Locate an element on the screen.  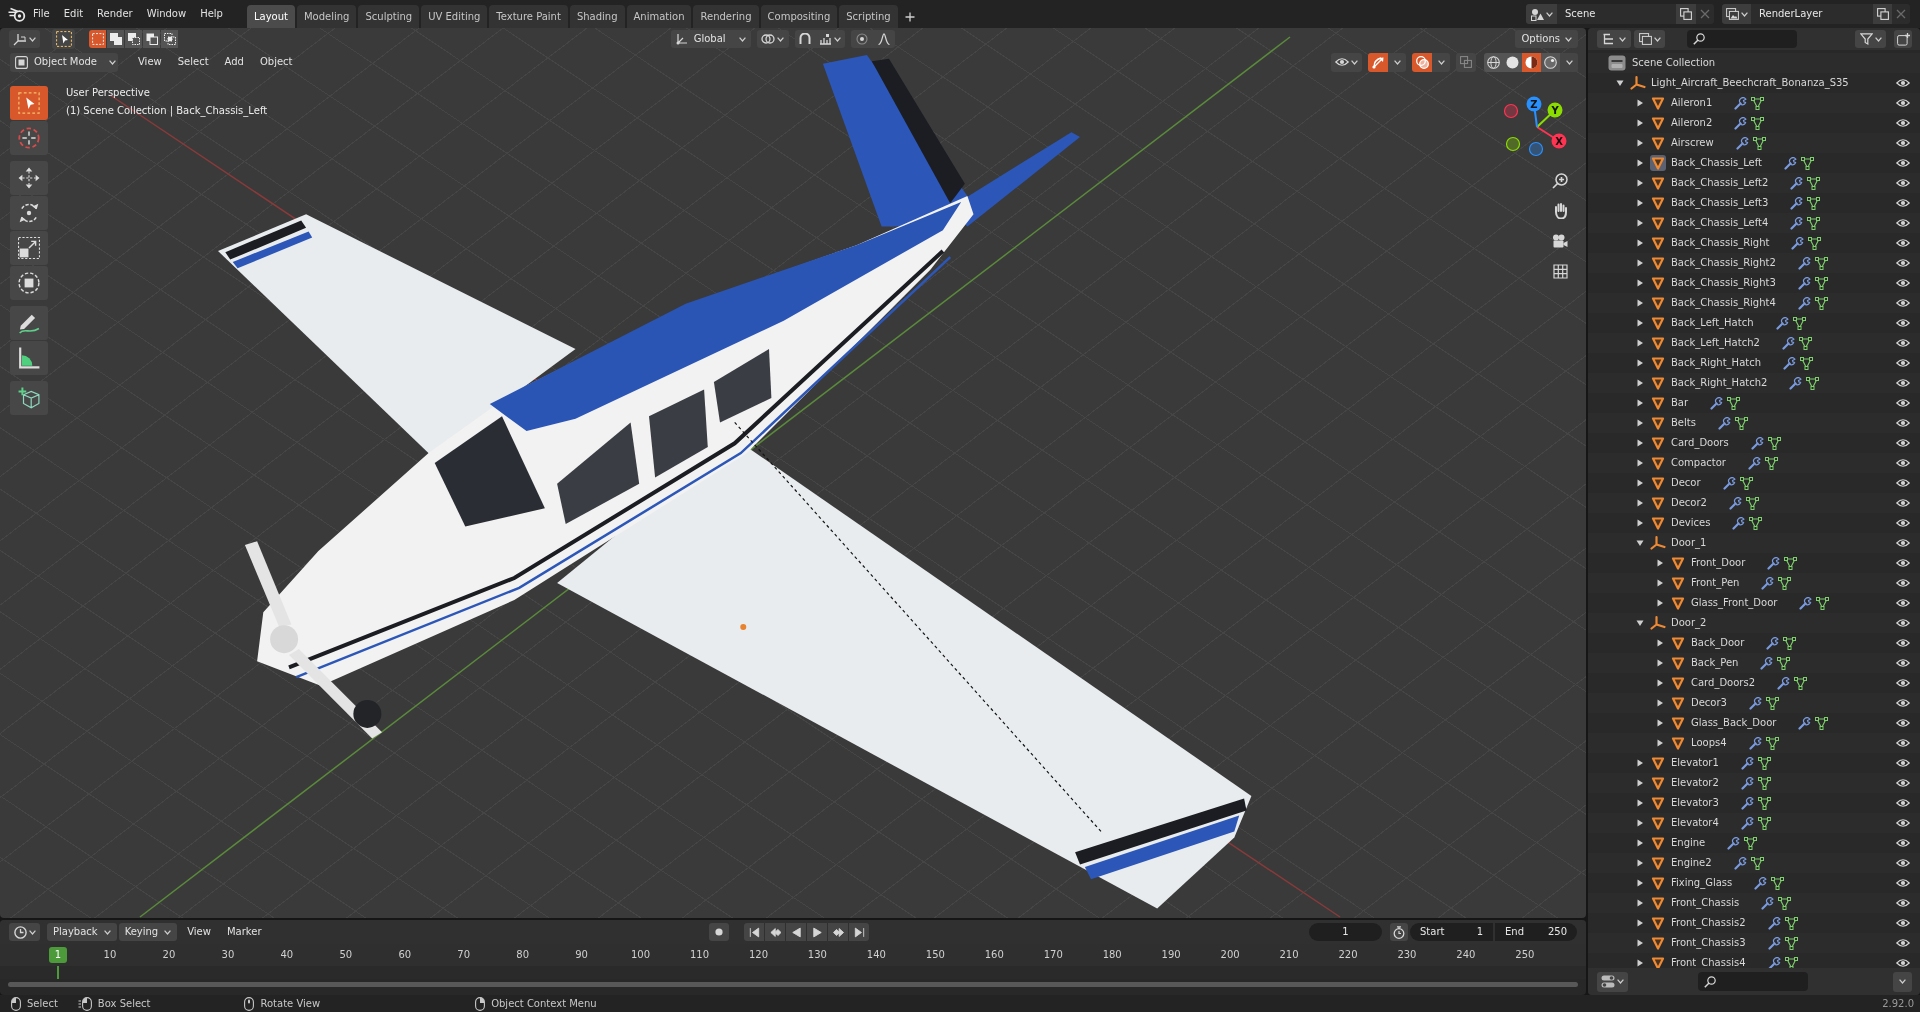
visibility-dropdown is located at coordinates (1346, 62).